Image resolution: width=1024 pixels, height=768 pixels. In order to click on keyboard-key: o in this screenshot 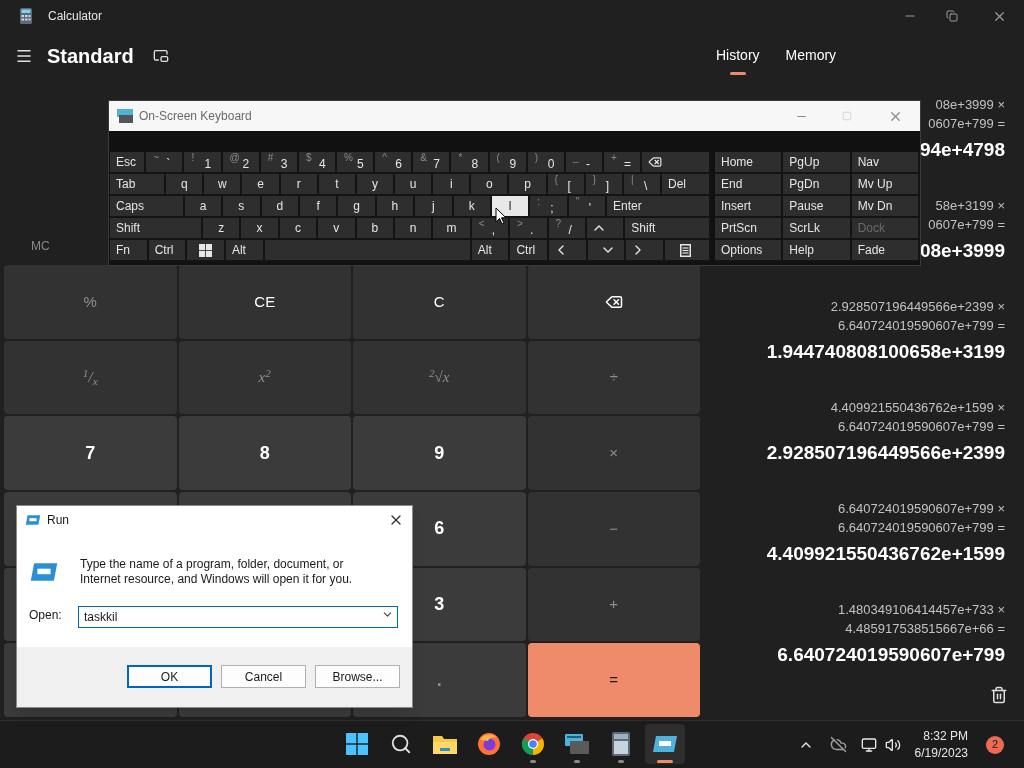, I will do `click(490, 184)`.